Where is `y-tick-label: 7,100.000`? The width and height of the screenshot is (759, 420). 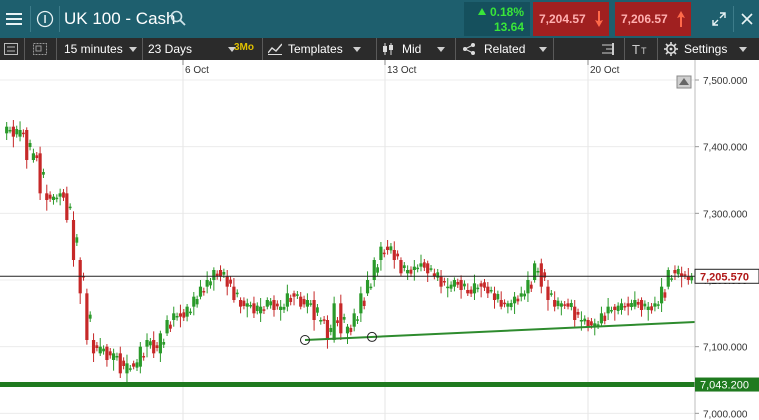
y-tick-label: 7,100.000 is located at coordinates (725, 348).